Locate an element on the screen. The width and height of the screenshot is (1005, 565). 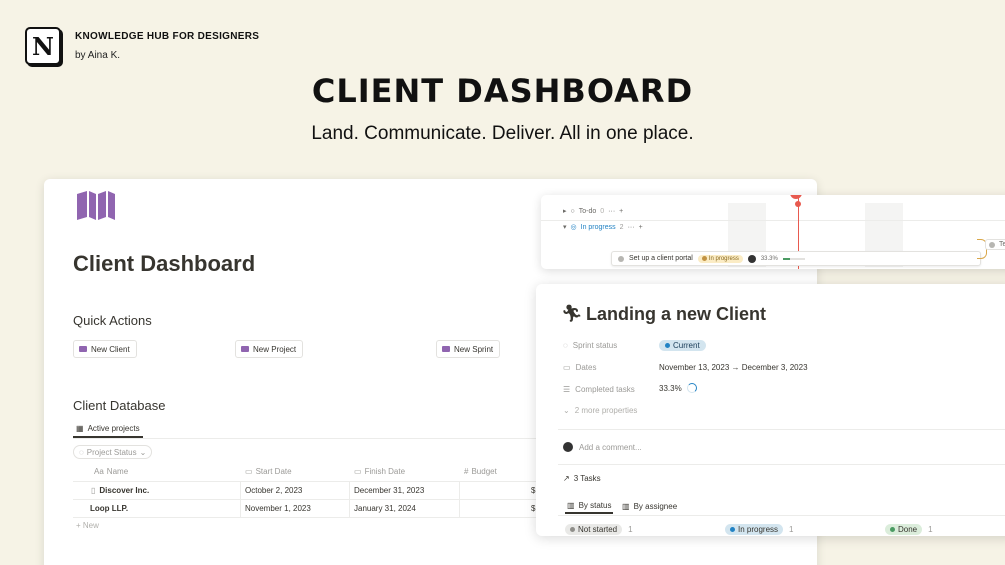
board-group-done: Done 1 is located at coordinates (909, 529).